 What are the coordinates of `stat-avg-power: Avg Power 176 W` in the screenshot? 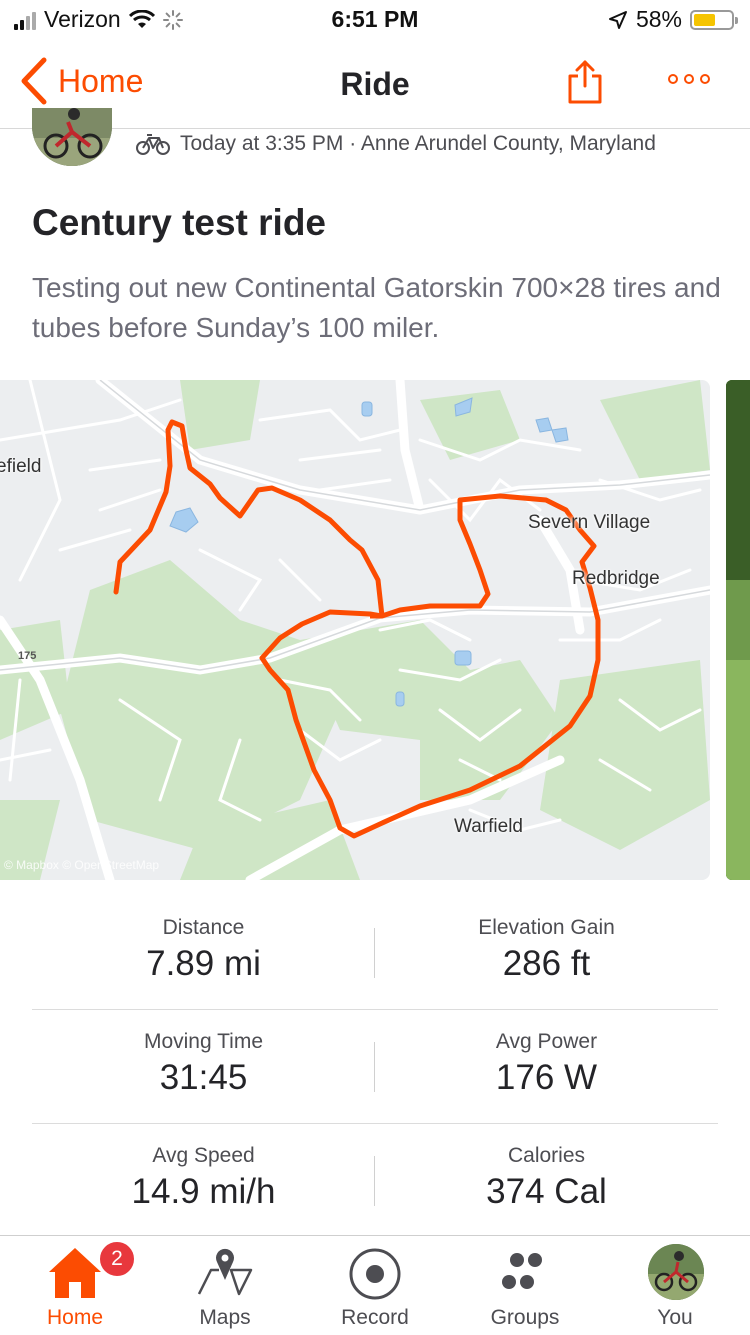 It's located at (546, 1064).